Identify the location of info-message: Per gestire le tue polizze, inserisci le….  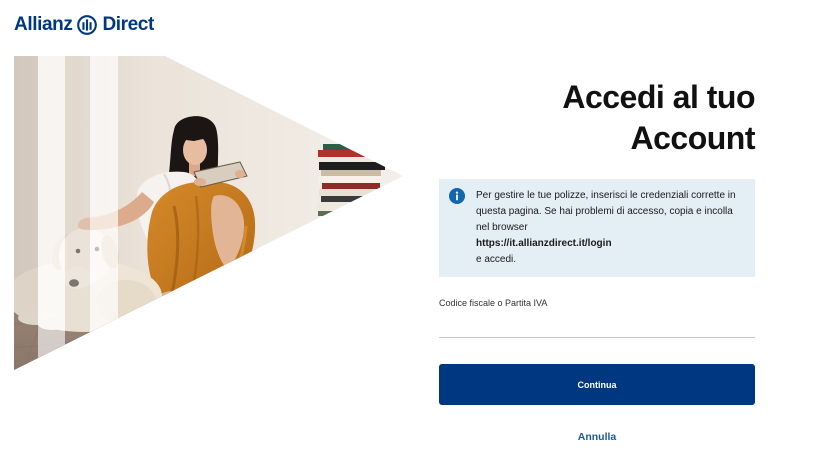
(606, 211).